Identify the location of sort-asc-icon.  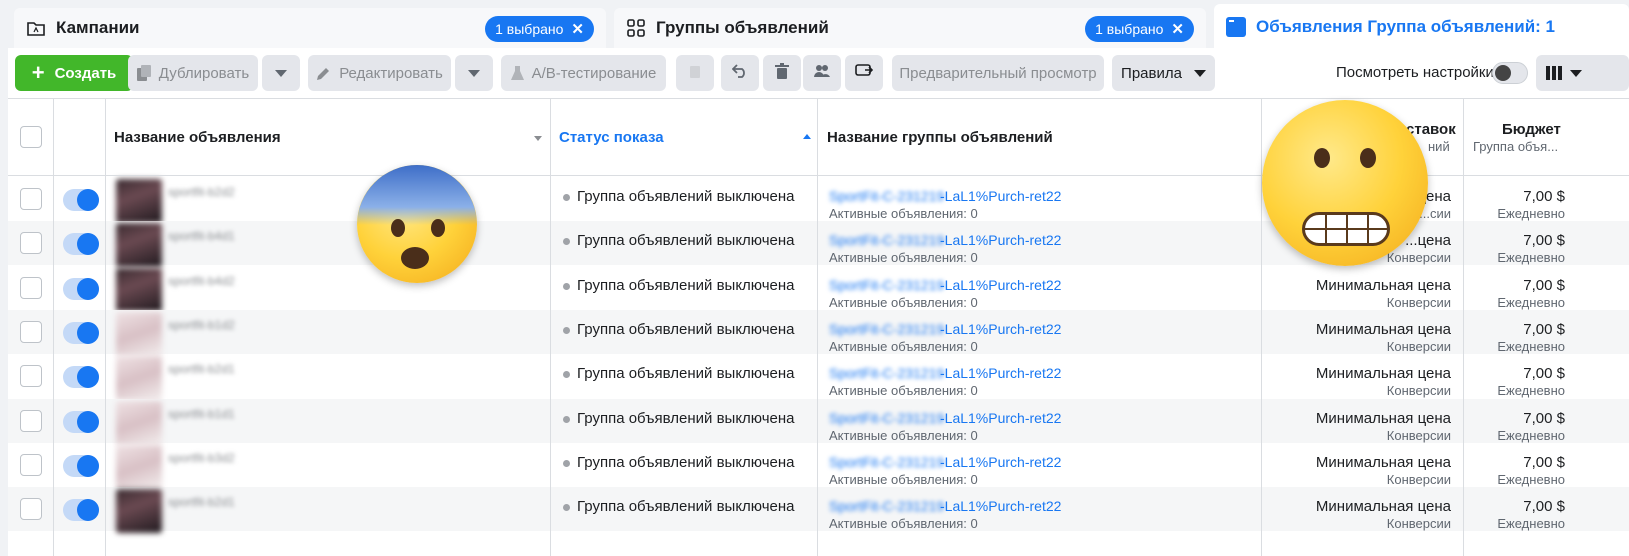
(807, 136).